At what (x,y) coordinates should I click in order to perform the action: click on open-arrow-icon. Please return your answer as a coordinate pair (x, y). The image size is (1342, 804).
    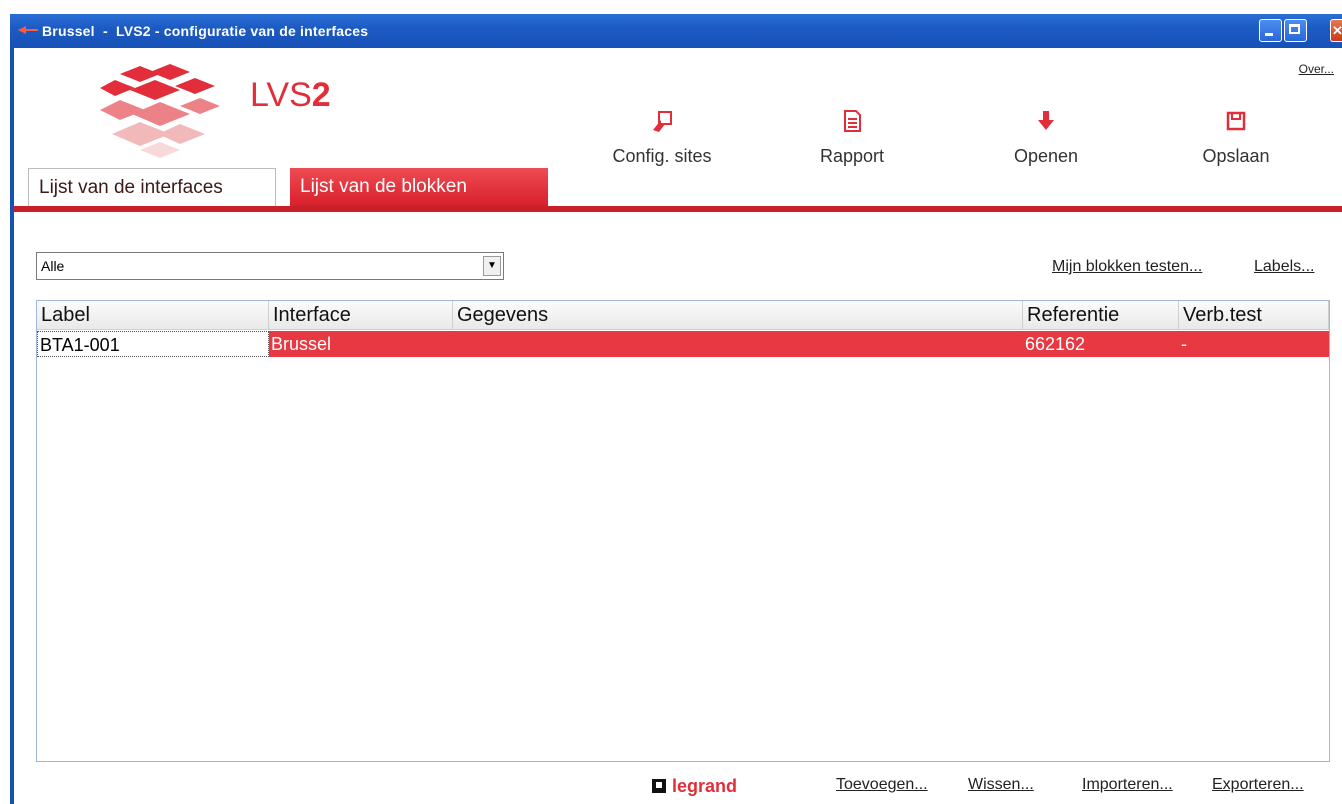
    Looking at the image, I should click on (1046, 120).